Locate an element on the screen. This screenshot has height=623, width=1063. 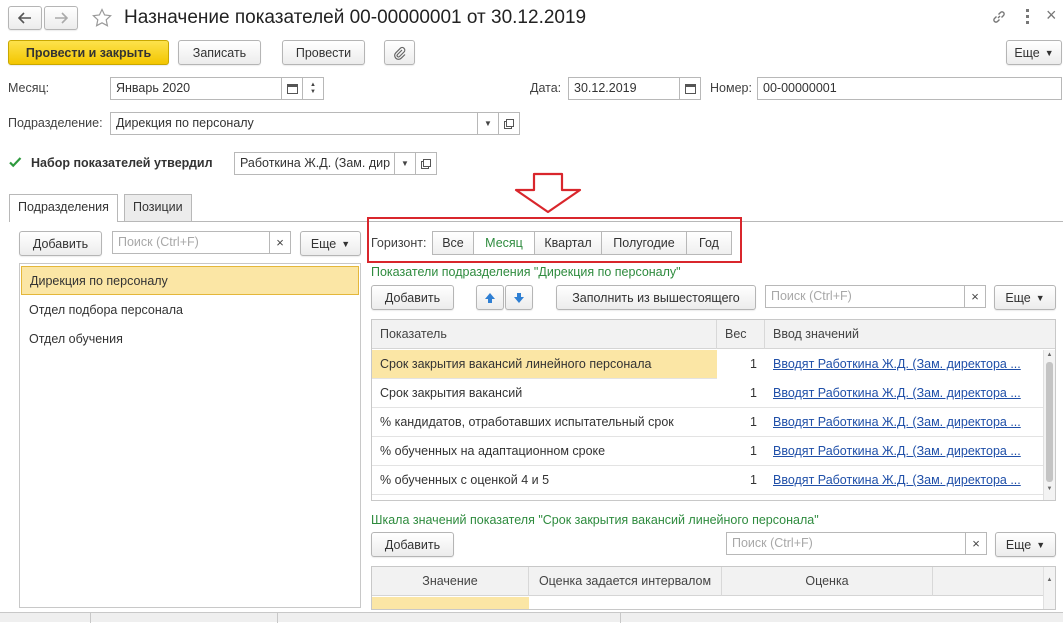
scale-add-button: Добавить is located at coordinates (412, 544).